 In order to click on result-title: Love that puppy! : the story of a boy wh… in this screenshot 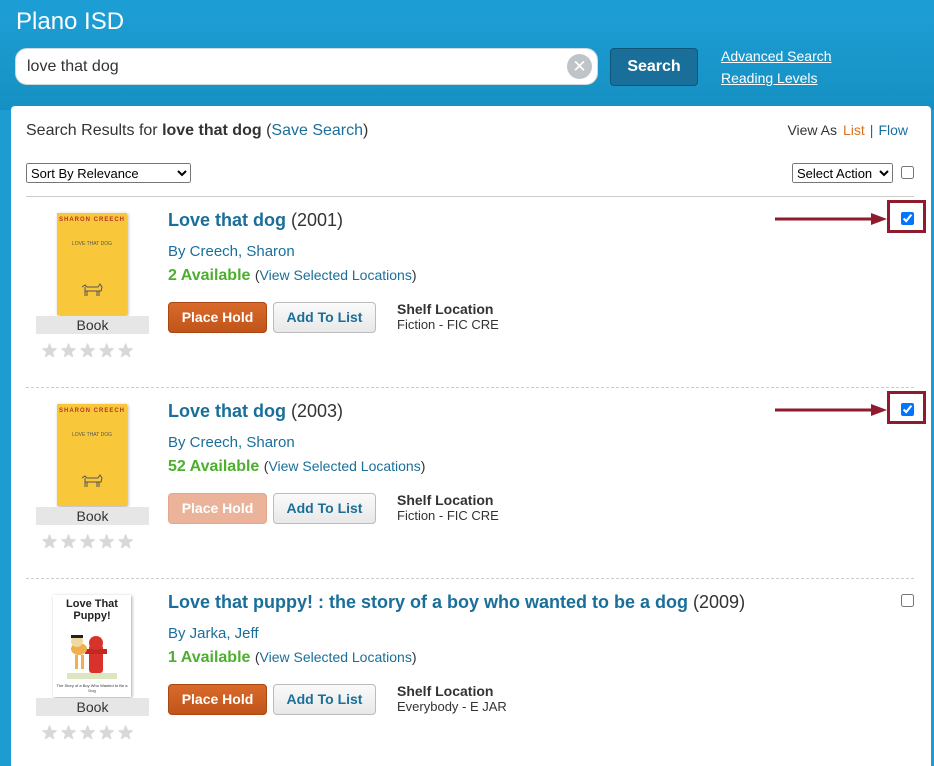, I will do `click(457, 602)`.